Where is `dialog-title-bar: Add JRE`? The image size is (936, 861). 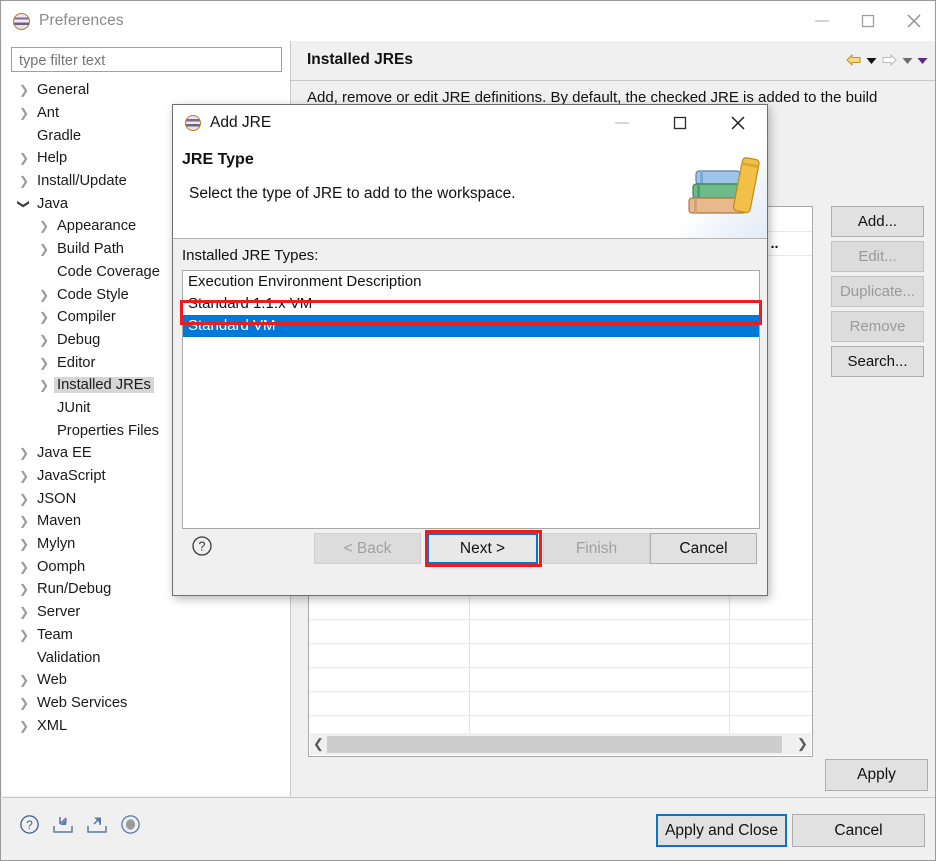
dialog-title-bar: Add JRE is located at coordinates (470, 123).